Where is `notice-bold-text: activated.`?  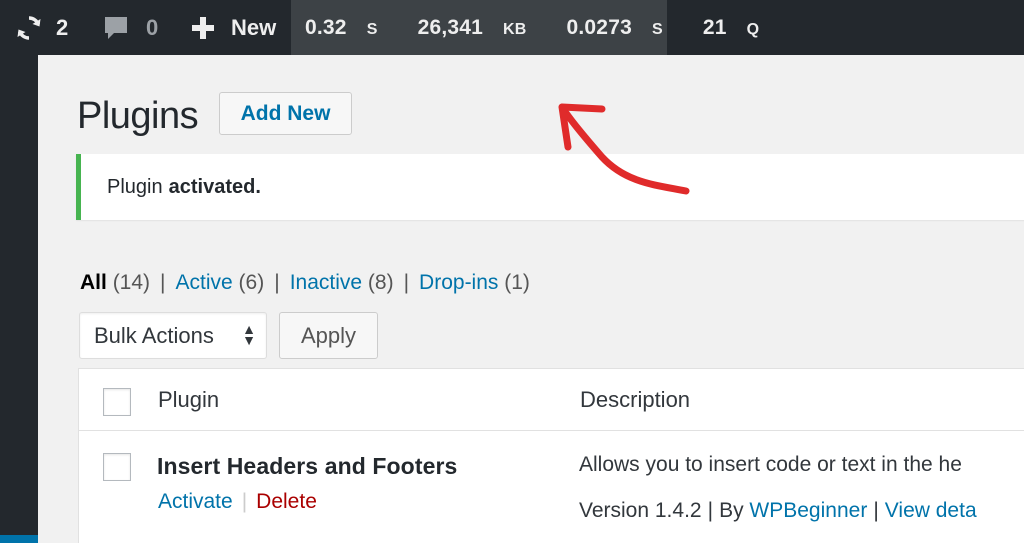
notice-bold-text: activated. is located at coordinates (214, 186).